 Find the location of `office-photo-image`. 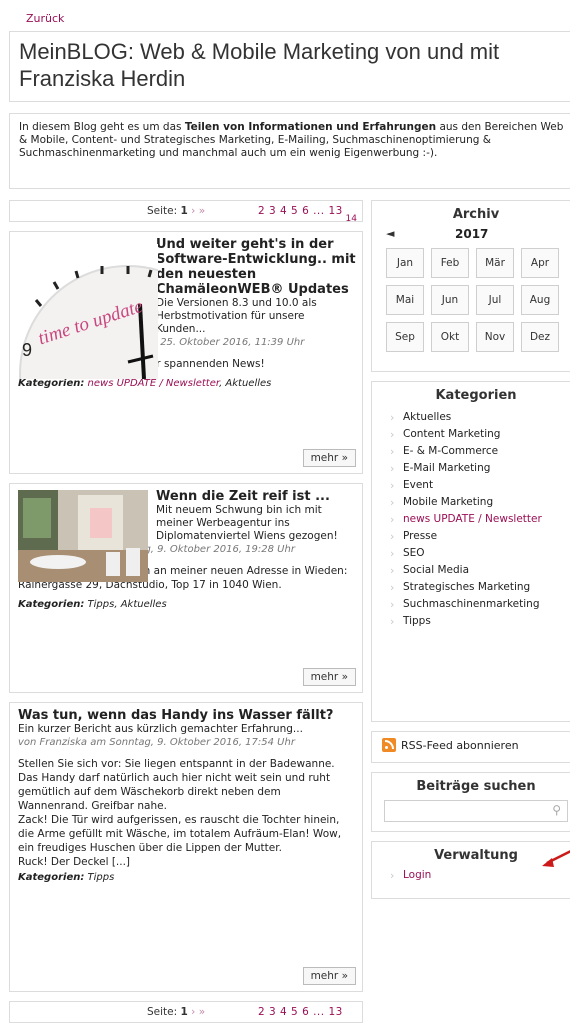

office-photo-image is located at coordinates (83, 536).